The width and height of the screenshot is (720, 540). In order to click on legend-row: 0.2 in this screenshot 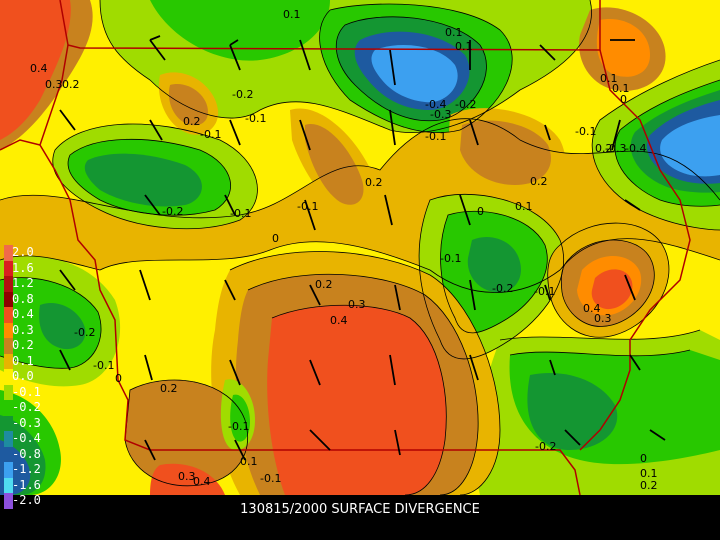, I will do `click(32, 346)`.